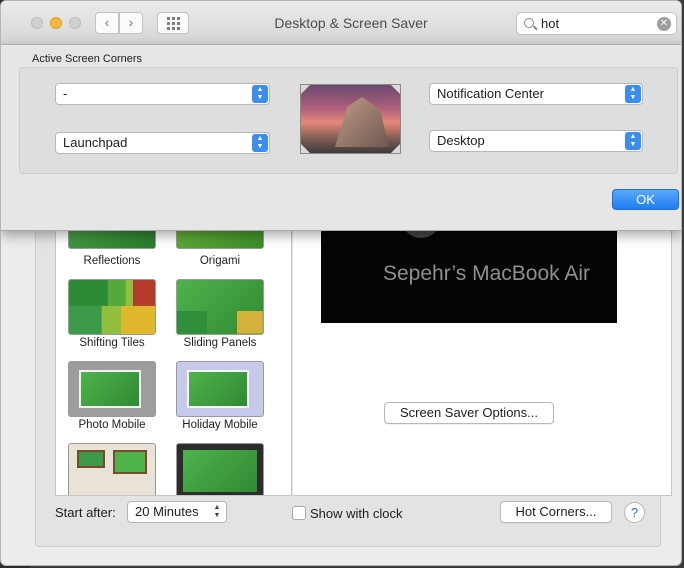  I want to click on search-icon, so click(529, 23).